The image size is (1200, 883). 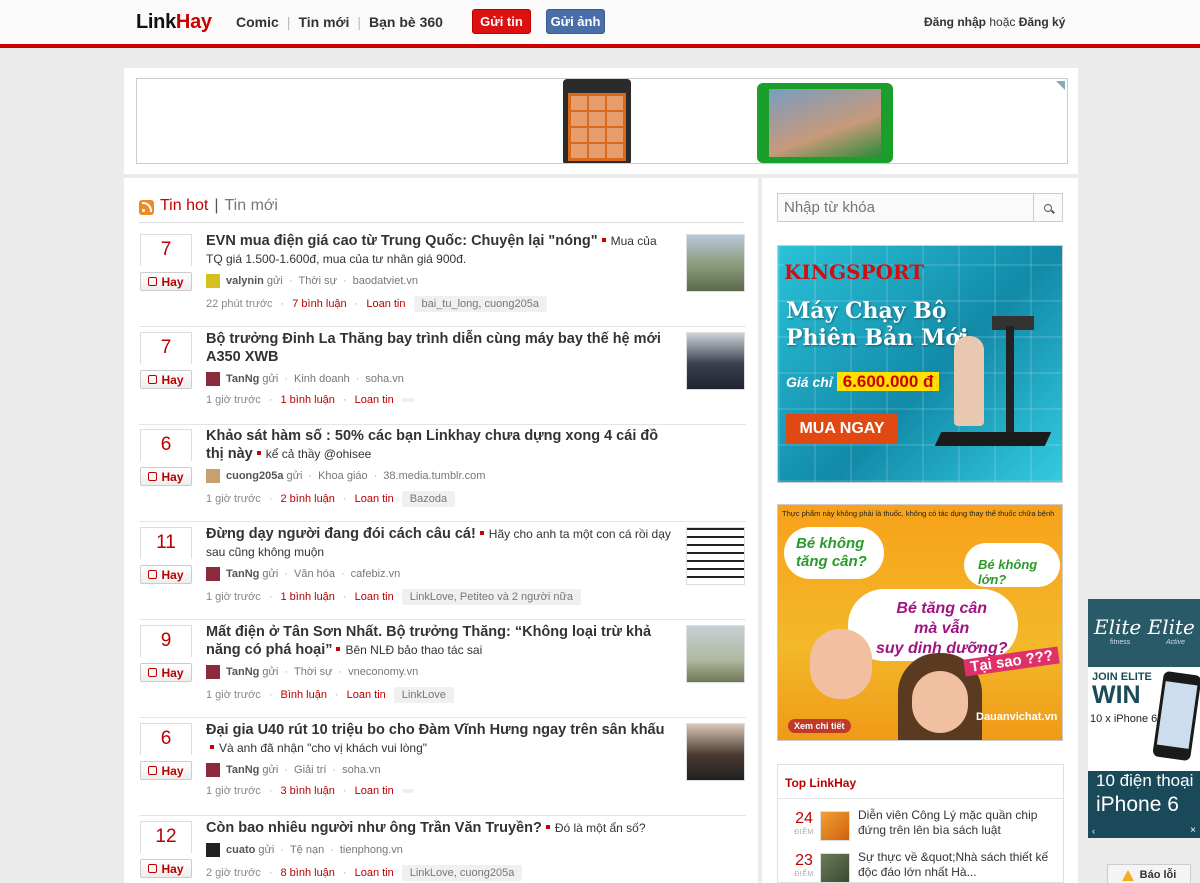 I want to click on ad-more-button: Xem chi tiết, so click(x=819, y=726).